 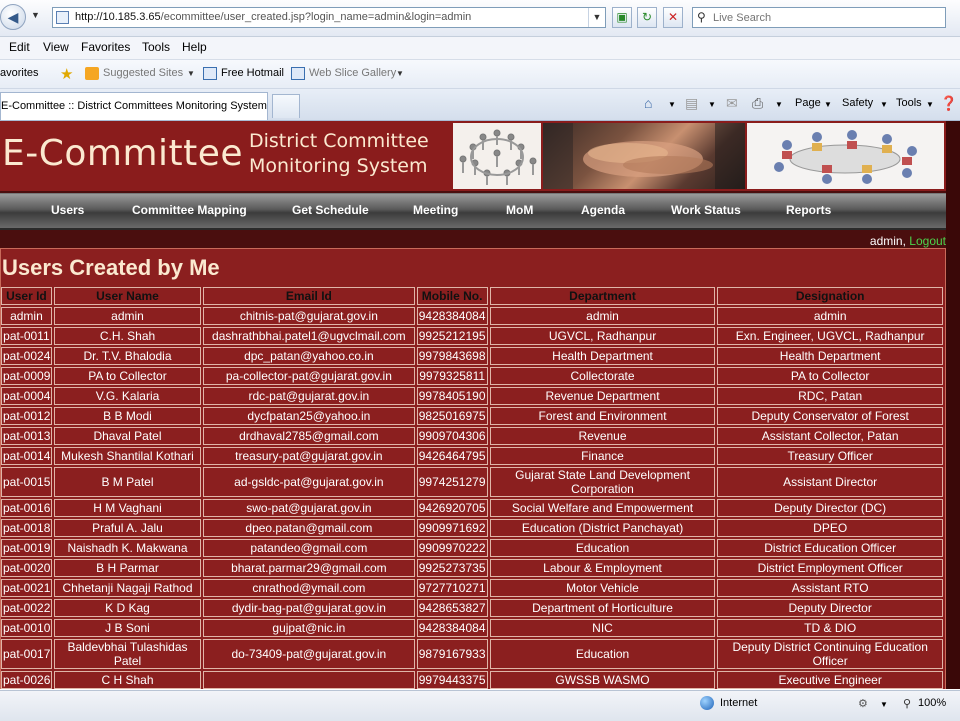 I want to click on fav-link-free-hotmail: Free Hotmail, so click(x=252, y=73).